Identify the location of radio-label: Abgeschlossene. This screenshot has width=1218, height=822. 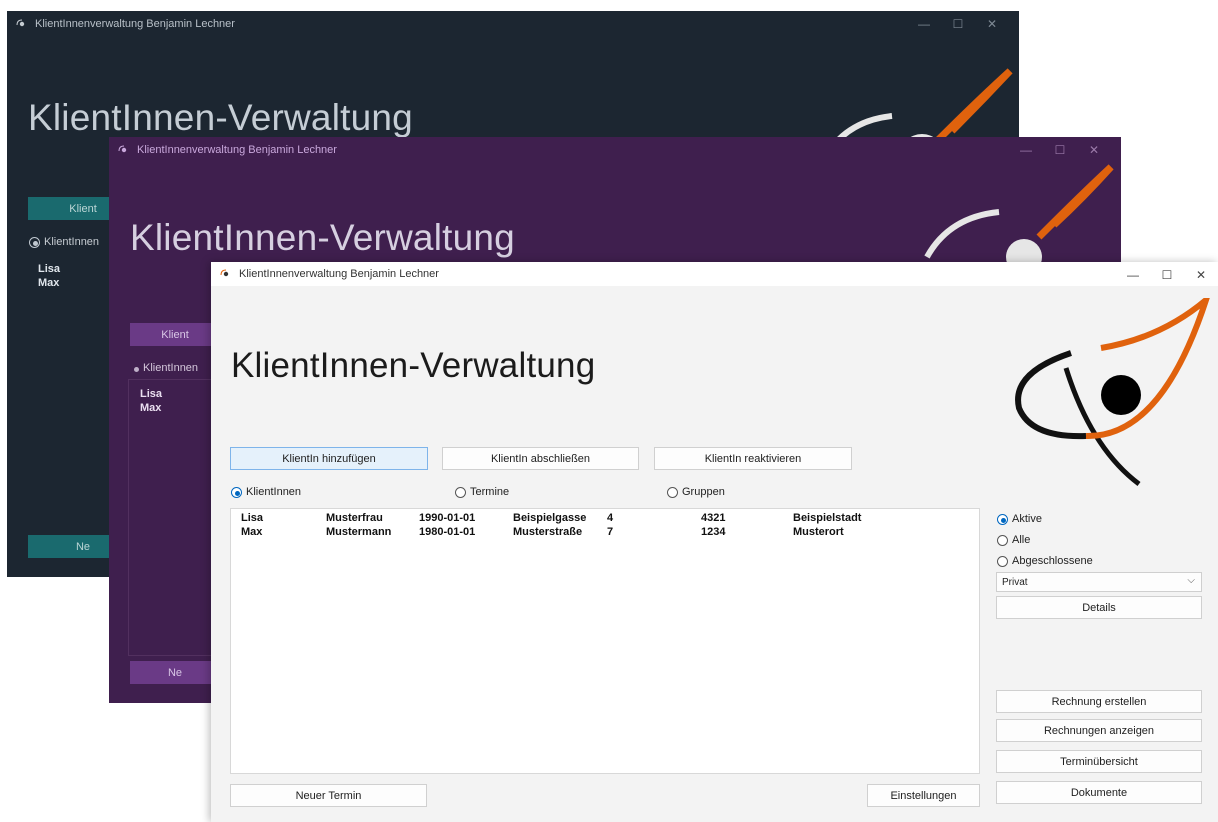
(1052, 561).